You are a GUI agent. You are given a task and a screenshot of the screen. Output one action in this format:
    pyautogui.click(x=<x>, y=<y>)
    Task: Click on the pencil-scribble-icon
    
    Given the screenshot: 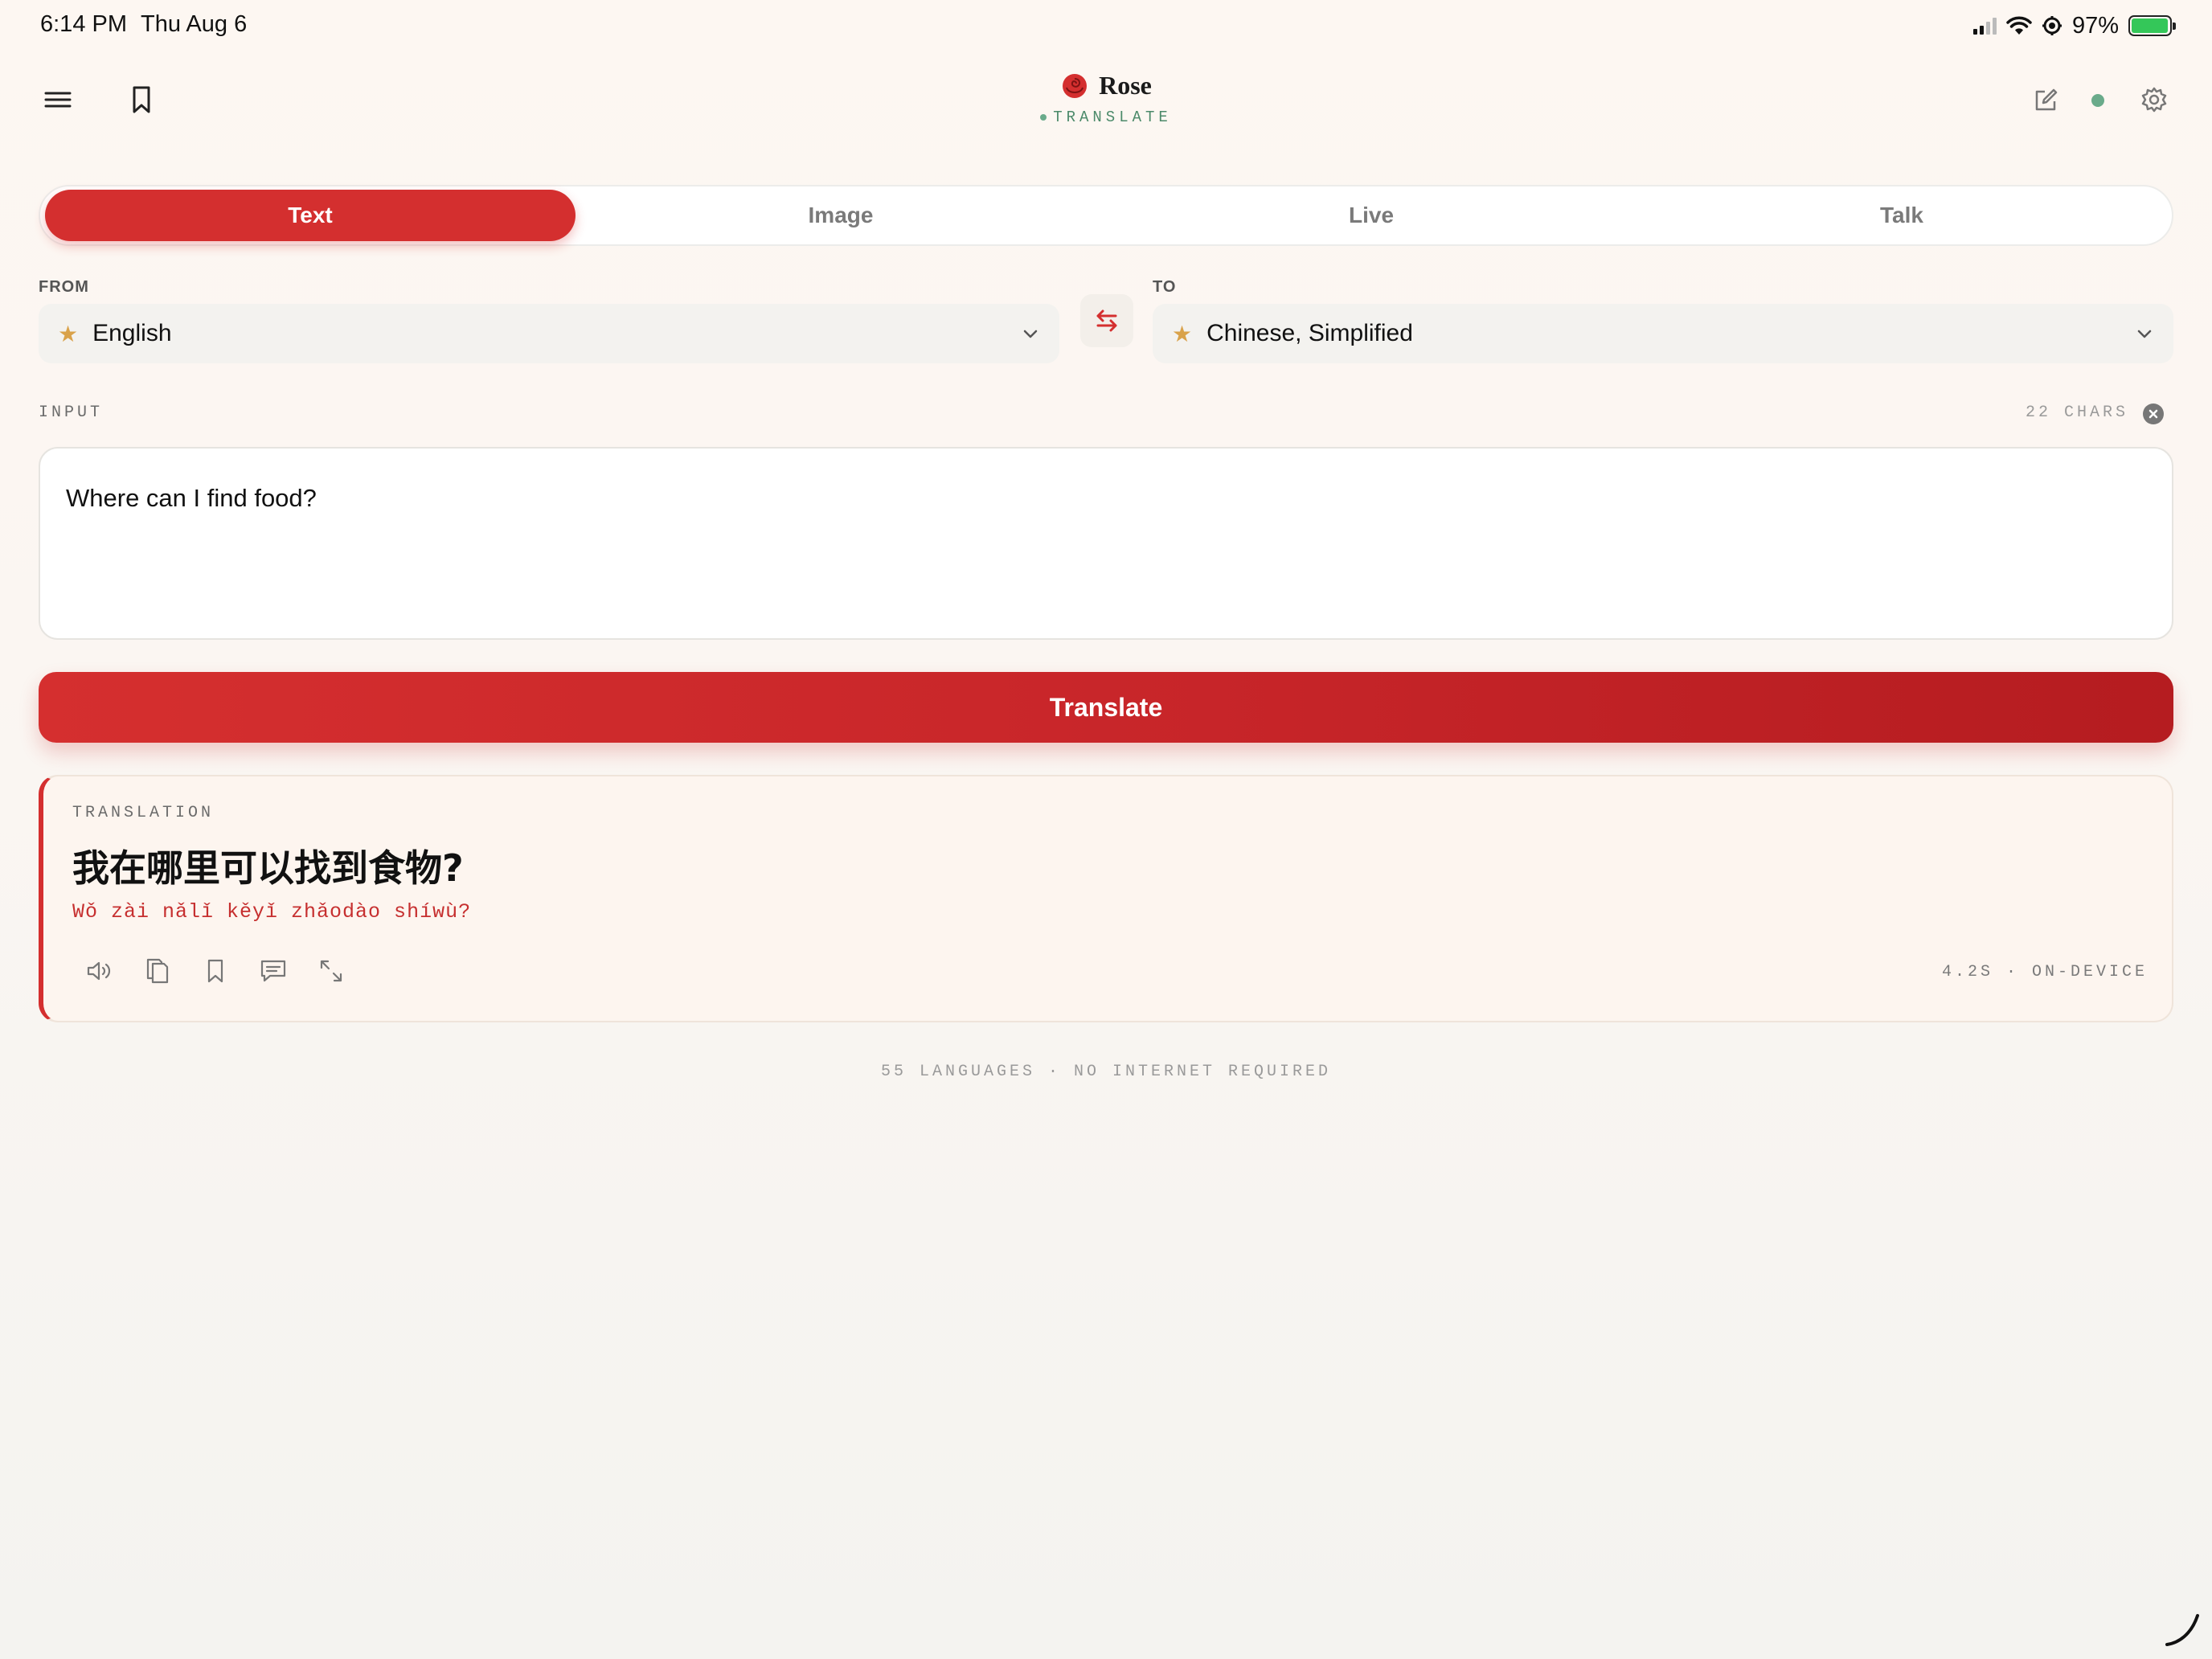 What is the action you would take?
    pyautogui.click(x=2182, y=1630)
    